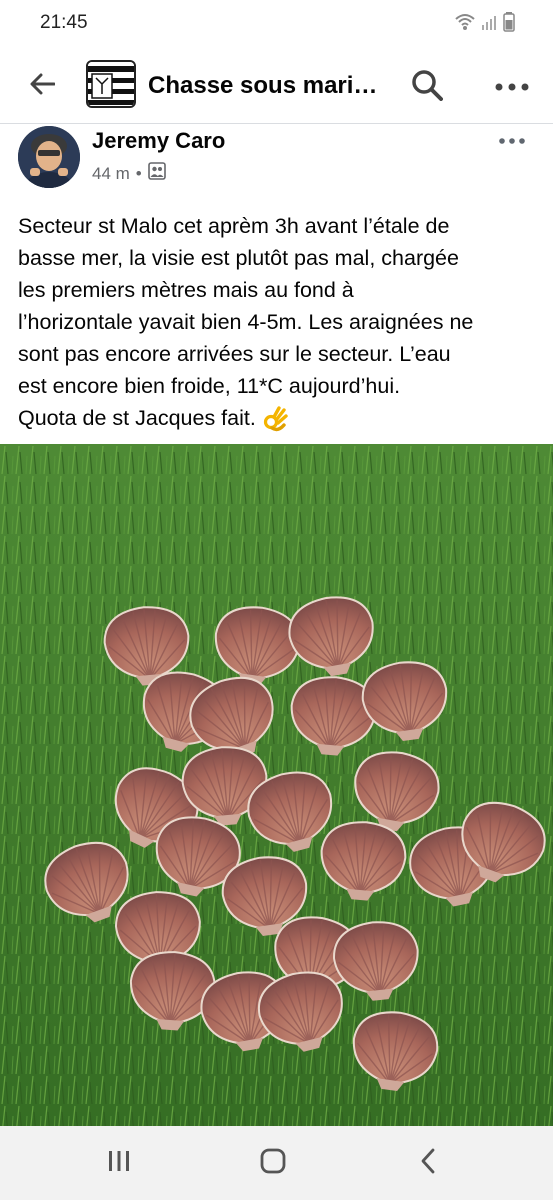 The width and height of the screenshot is (553, 1200). I want to click on home-icon, so click(273, 1163).